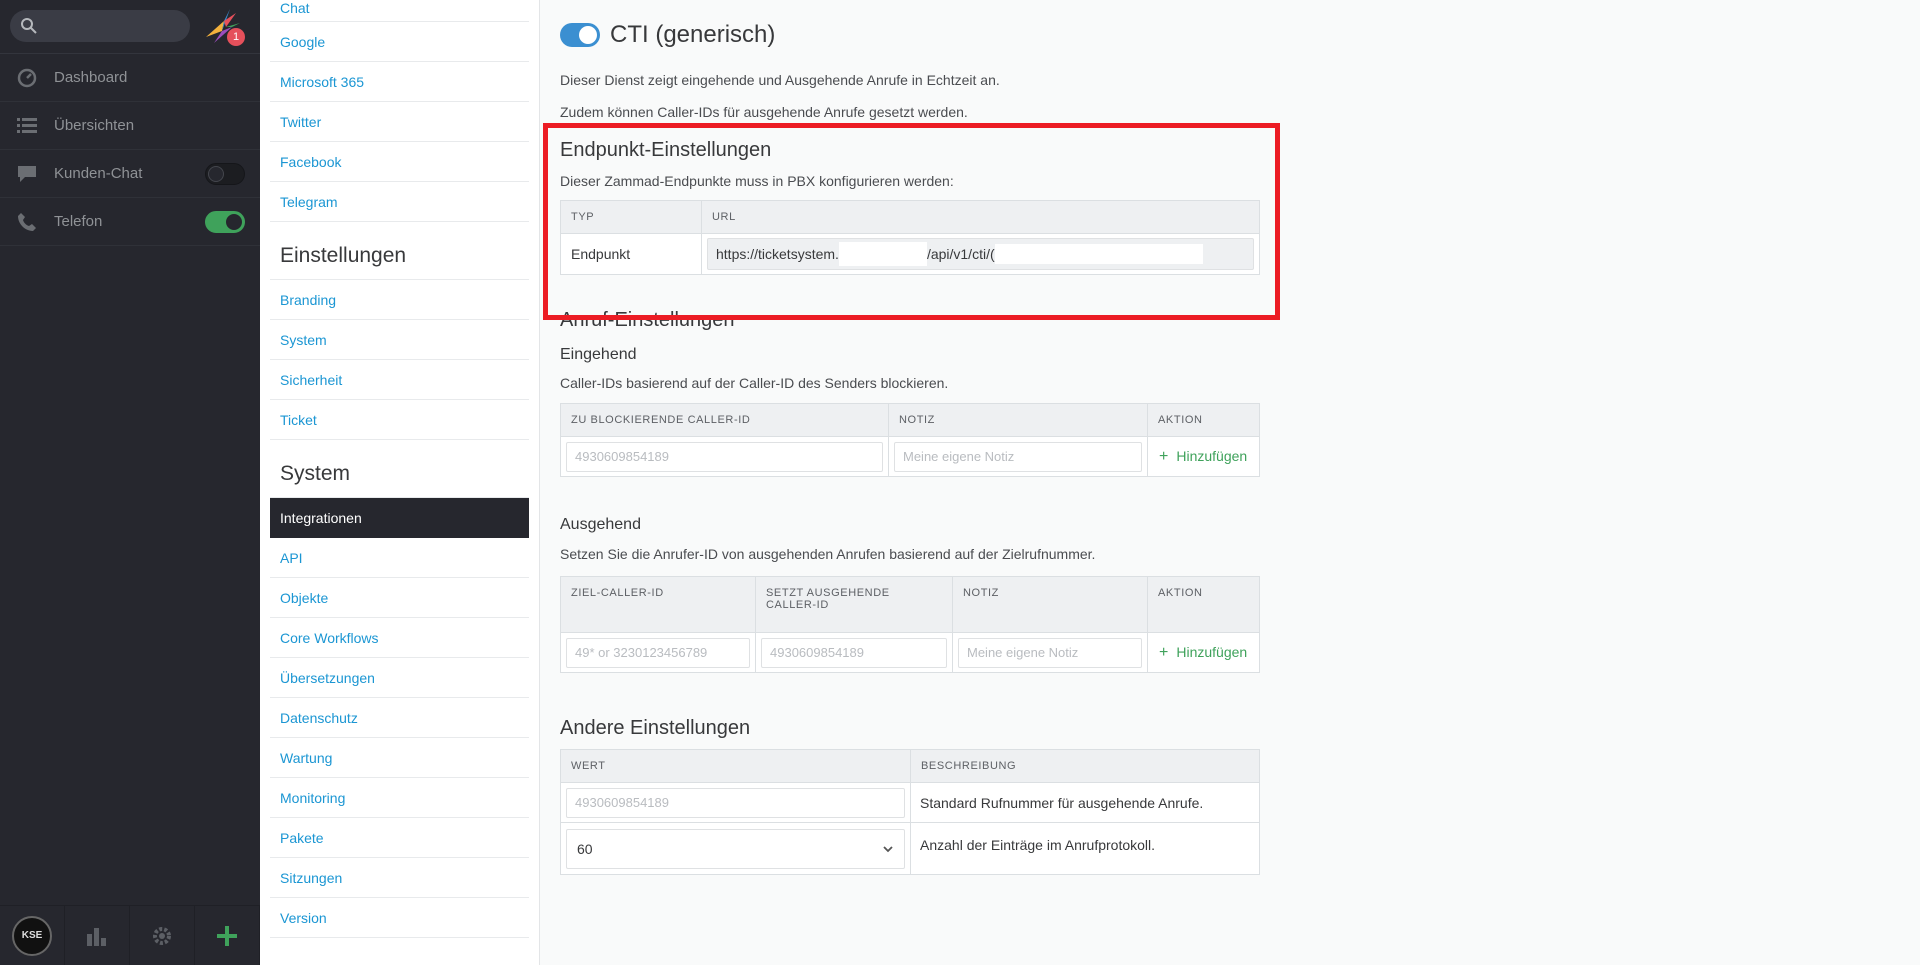  What do you see at coordinates (580, 35) in the screenshot?
I see `integration-enable-toggle` at bounding box center [580, 35].